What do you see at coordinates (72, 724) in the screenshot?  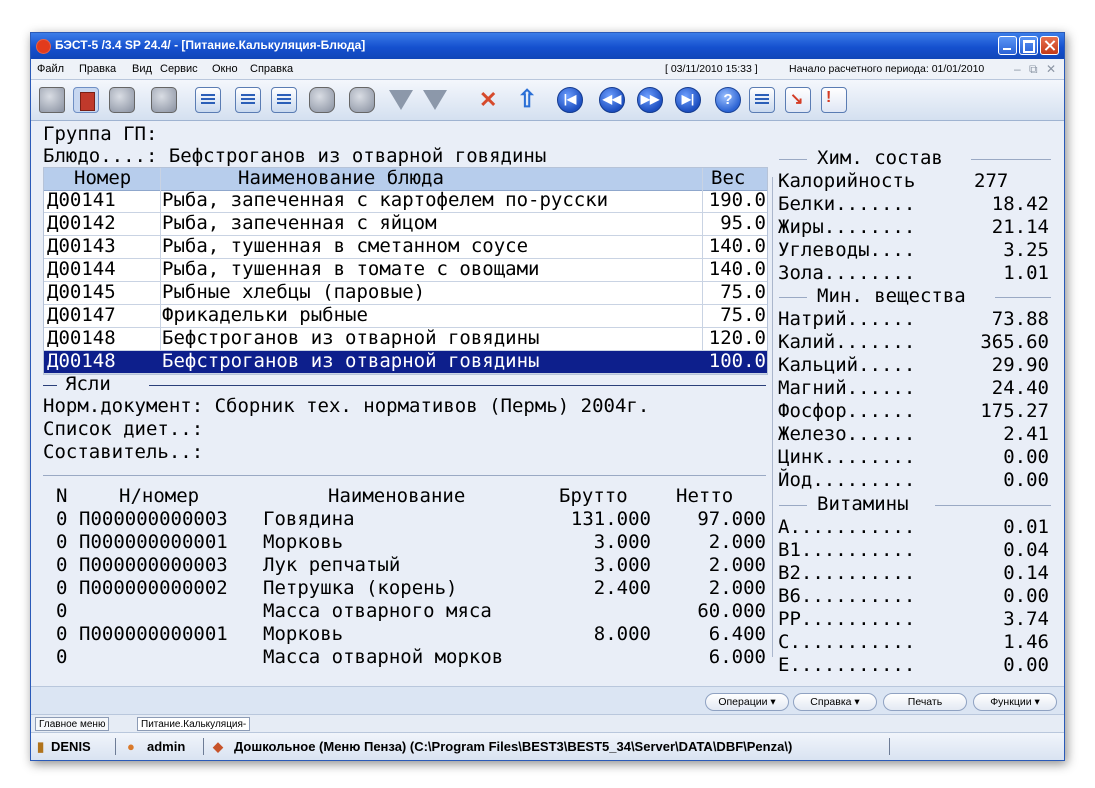 I see `tab-main-menu: Главное меню` at bounding box center [72, 724].